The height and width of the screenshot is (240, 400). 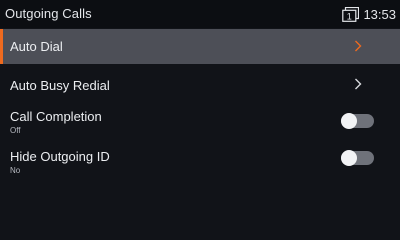 I want to click on status-bar: Outgoing Calls 1 13:53, so click(x=200, y=14).